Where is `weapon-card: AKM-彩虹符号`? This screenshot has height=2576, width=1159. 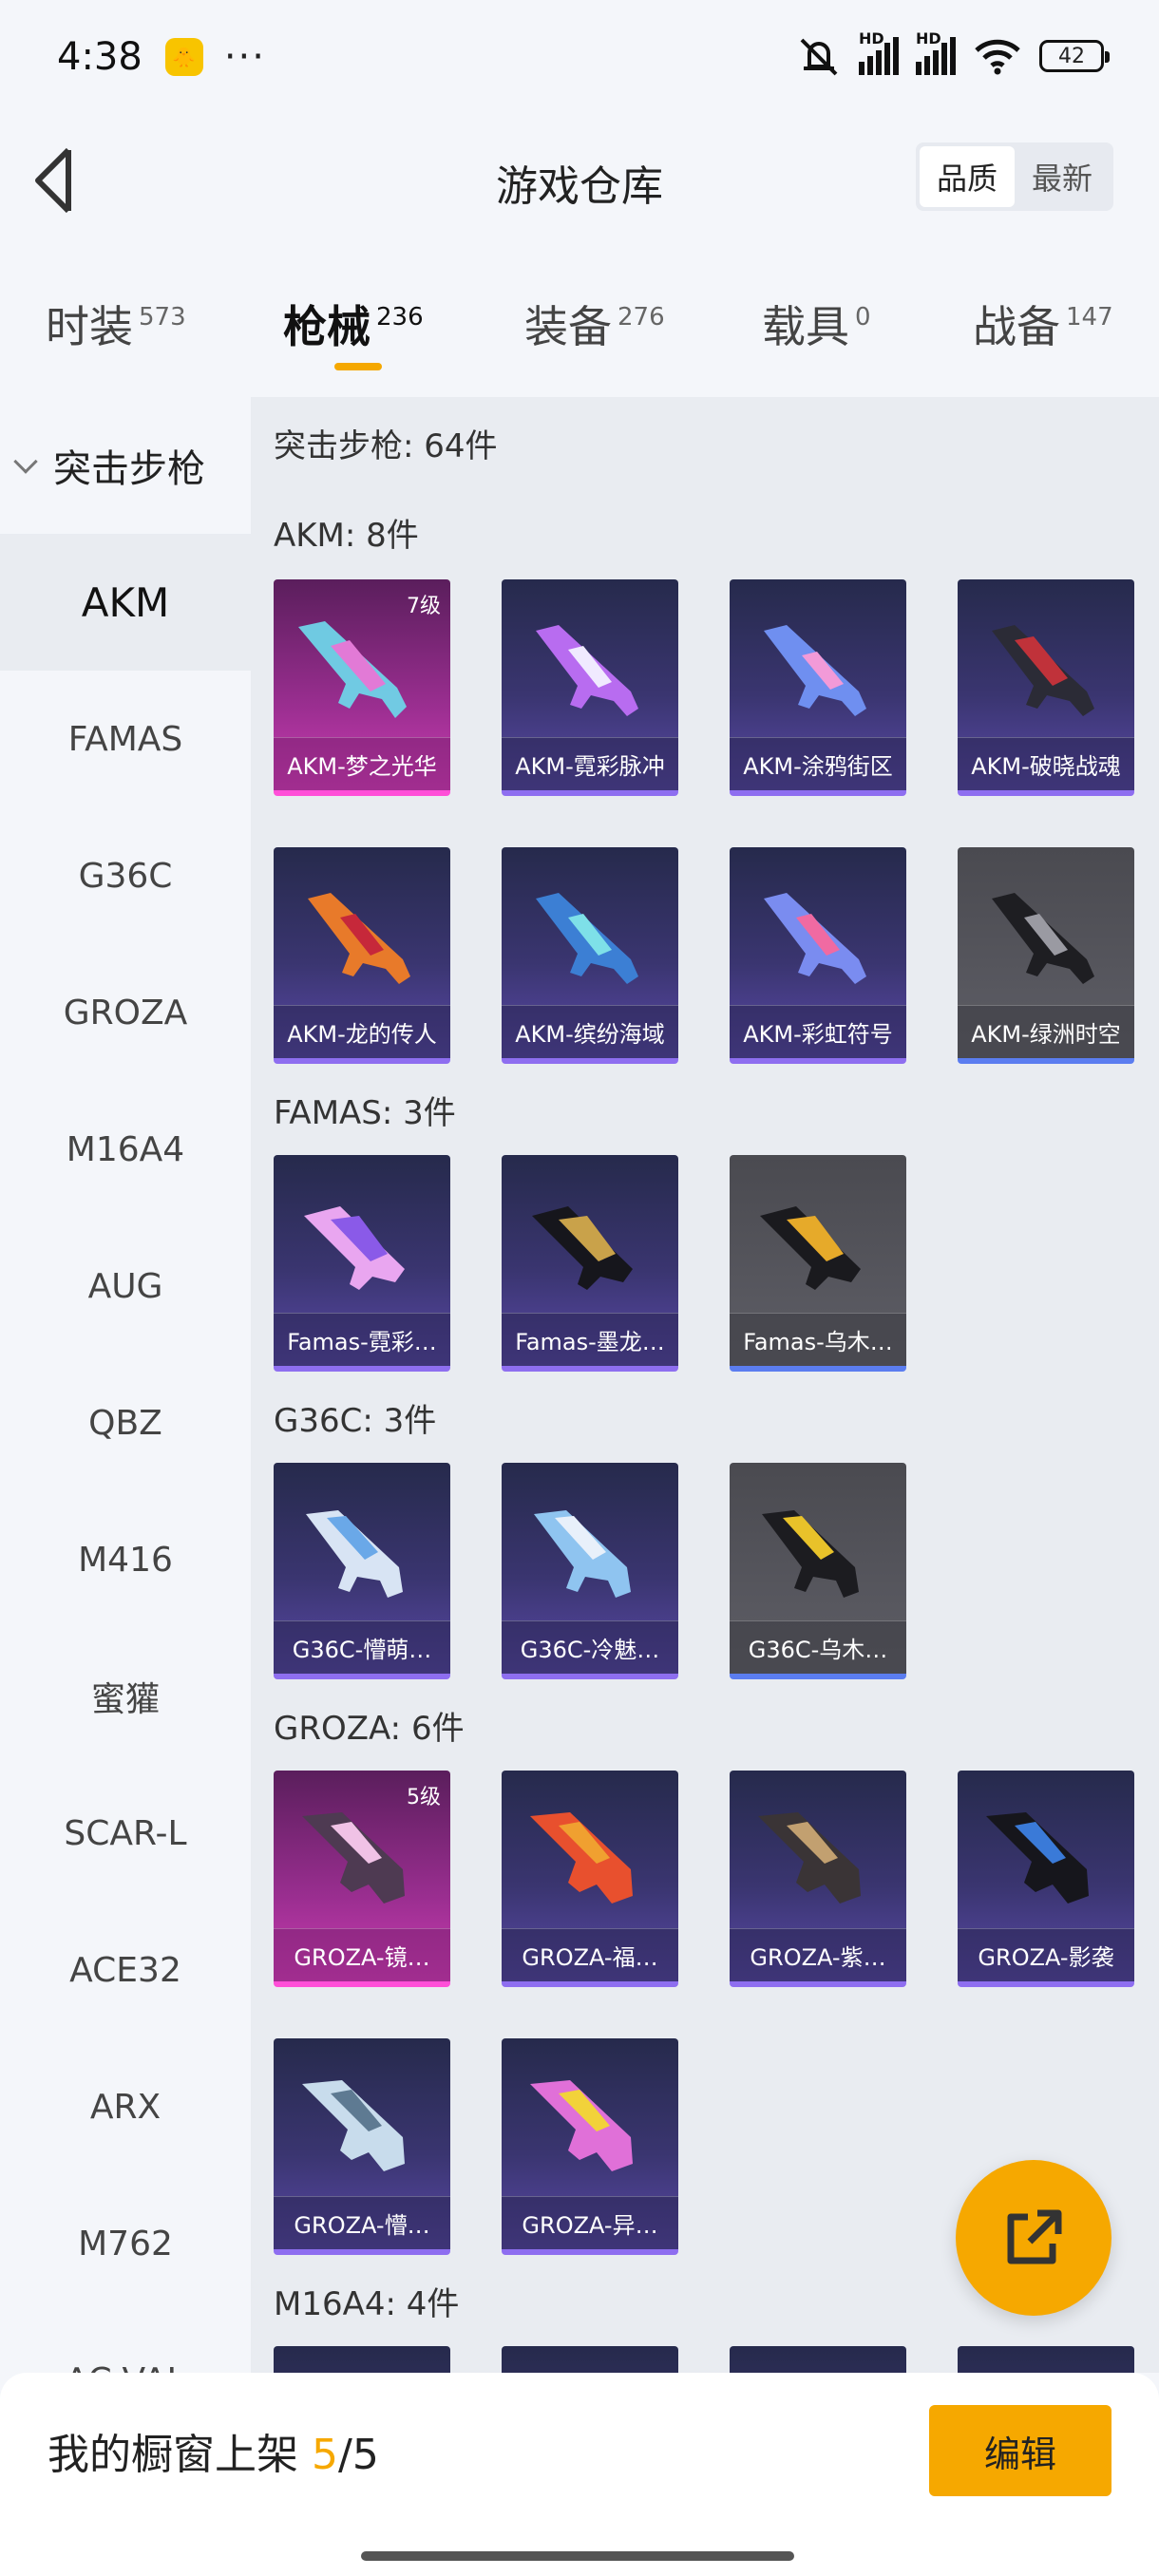
weapon-card: AKM-彩虹符号 is located at coordinates (818, 955).